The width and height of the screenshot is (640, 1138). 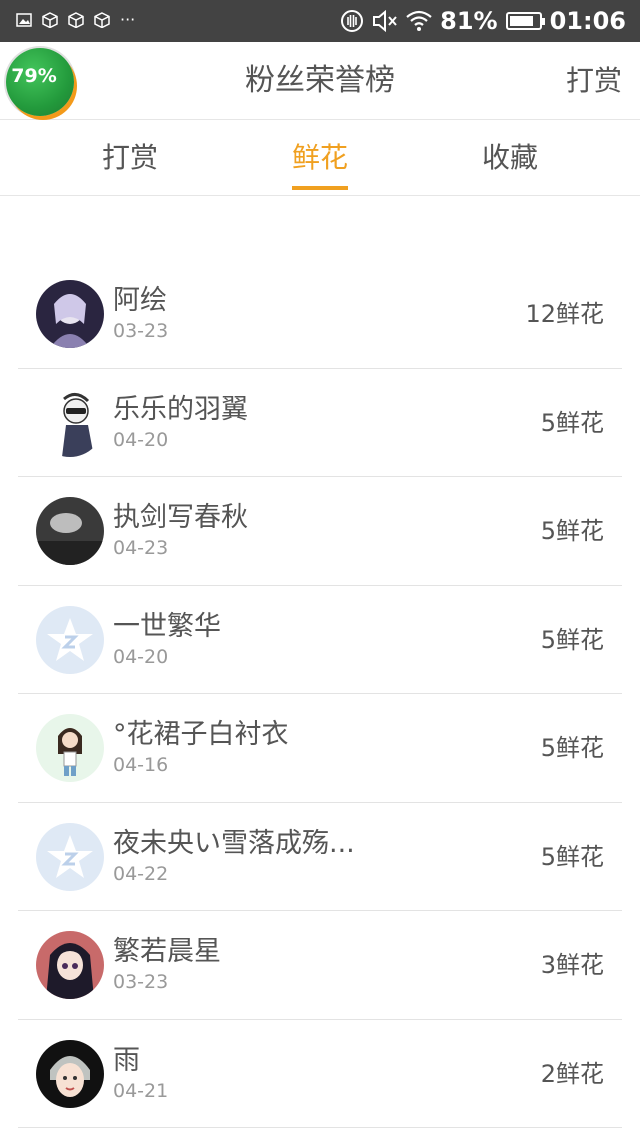 What do you see at coordinates (141, 1090) in the screenshot?
I see `fan-date: 04-21` at bounding box center [141, 1090].